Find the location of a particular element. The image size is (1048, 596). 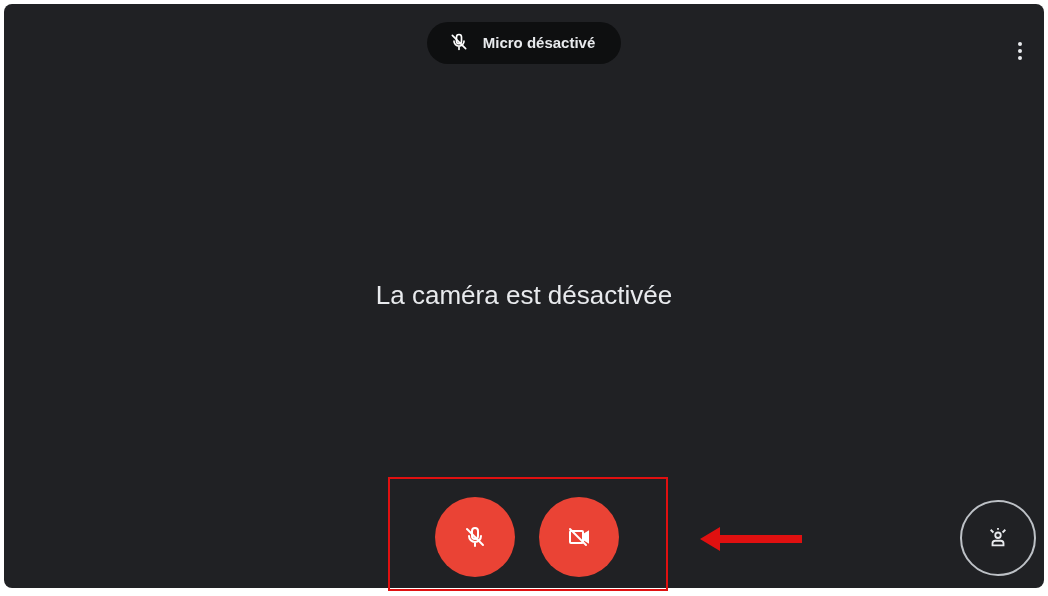

effects-button is located at coordinates (998, 538).